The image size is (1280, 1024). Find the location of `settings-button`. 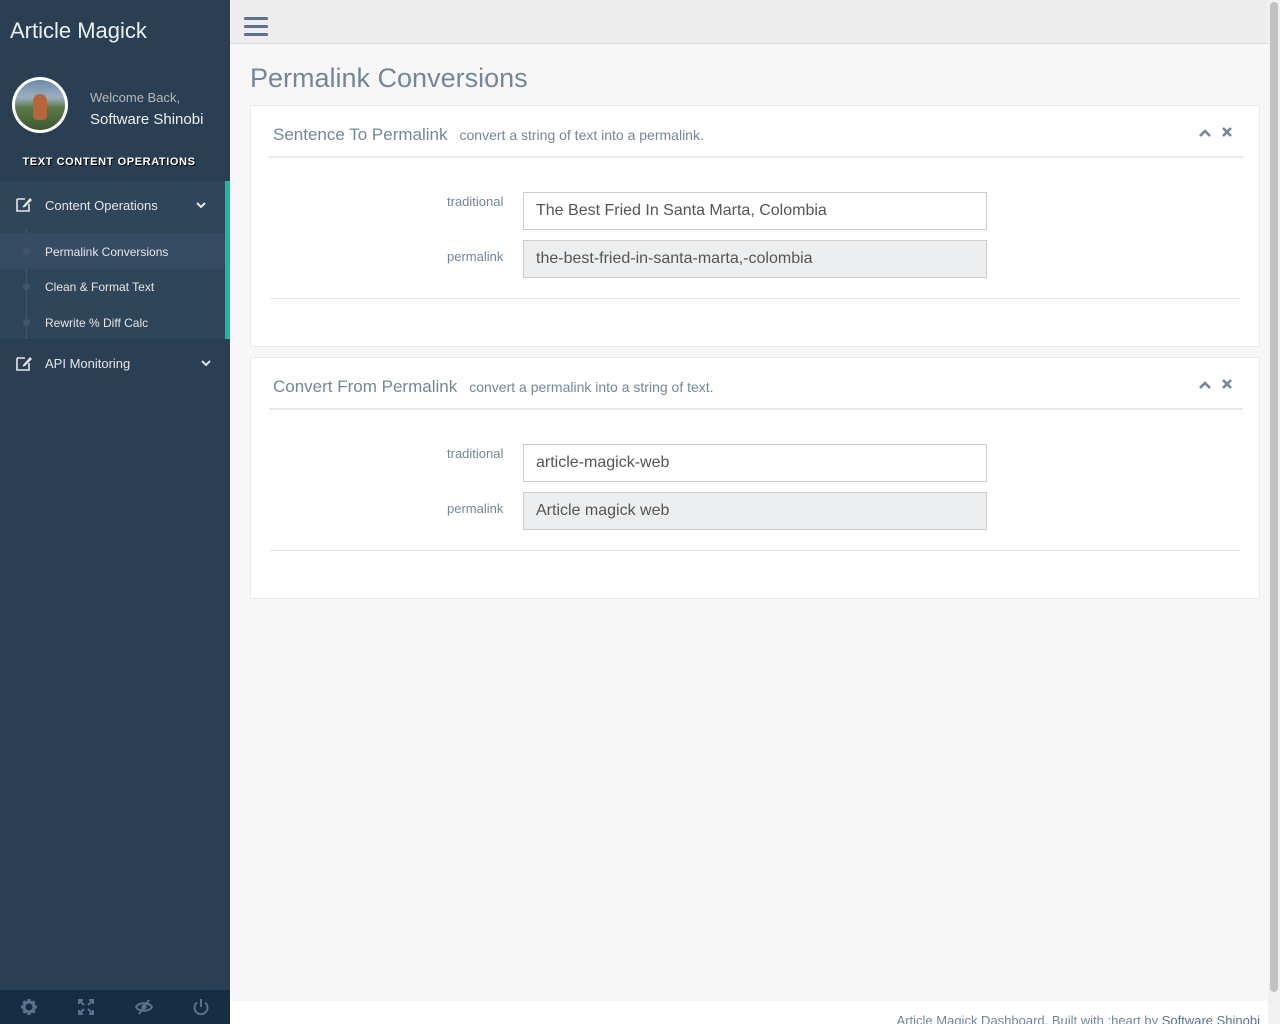

settings-button is located at coordinates (29, 1007).